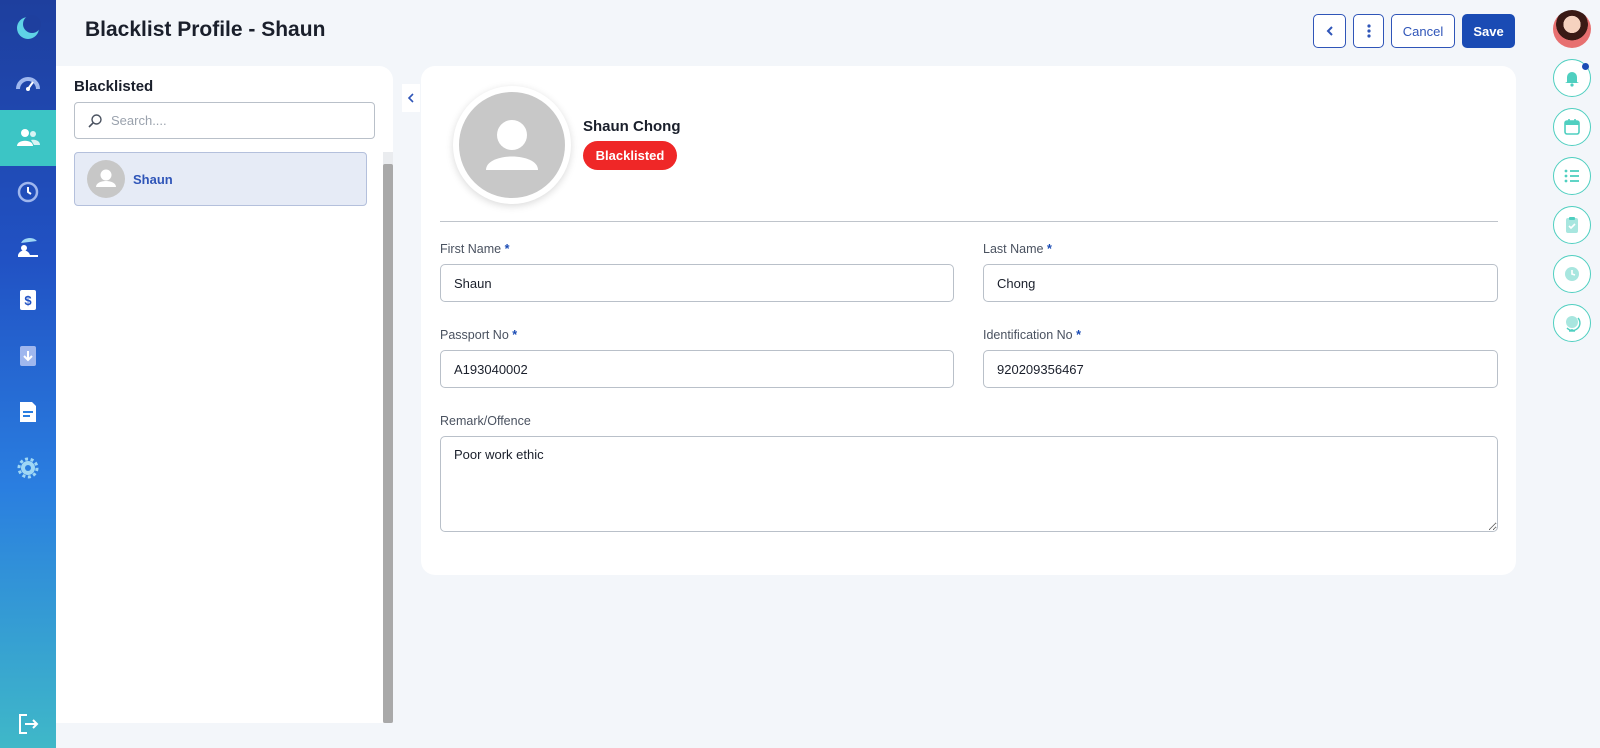 The width and height of the screenshot is (1600, 748). I want to click on passport-label-text: Passport No, so click(474, 335).